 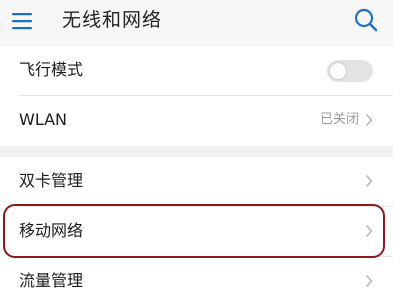 What do you see at coordinates (51, 180) in the screenshot?
I see `dual-sim-label: 双卡管理` at bounding box center [51, 180].